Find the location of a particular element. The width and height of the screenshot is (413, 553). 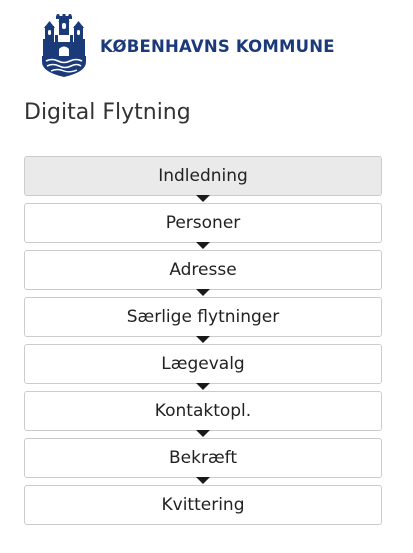

copenhagen-coat-of-arms-icon is located at coordinates (64, 45).